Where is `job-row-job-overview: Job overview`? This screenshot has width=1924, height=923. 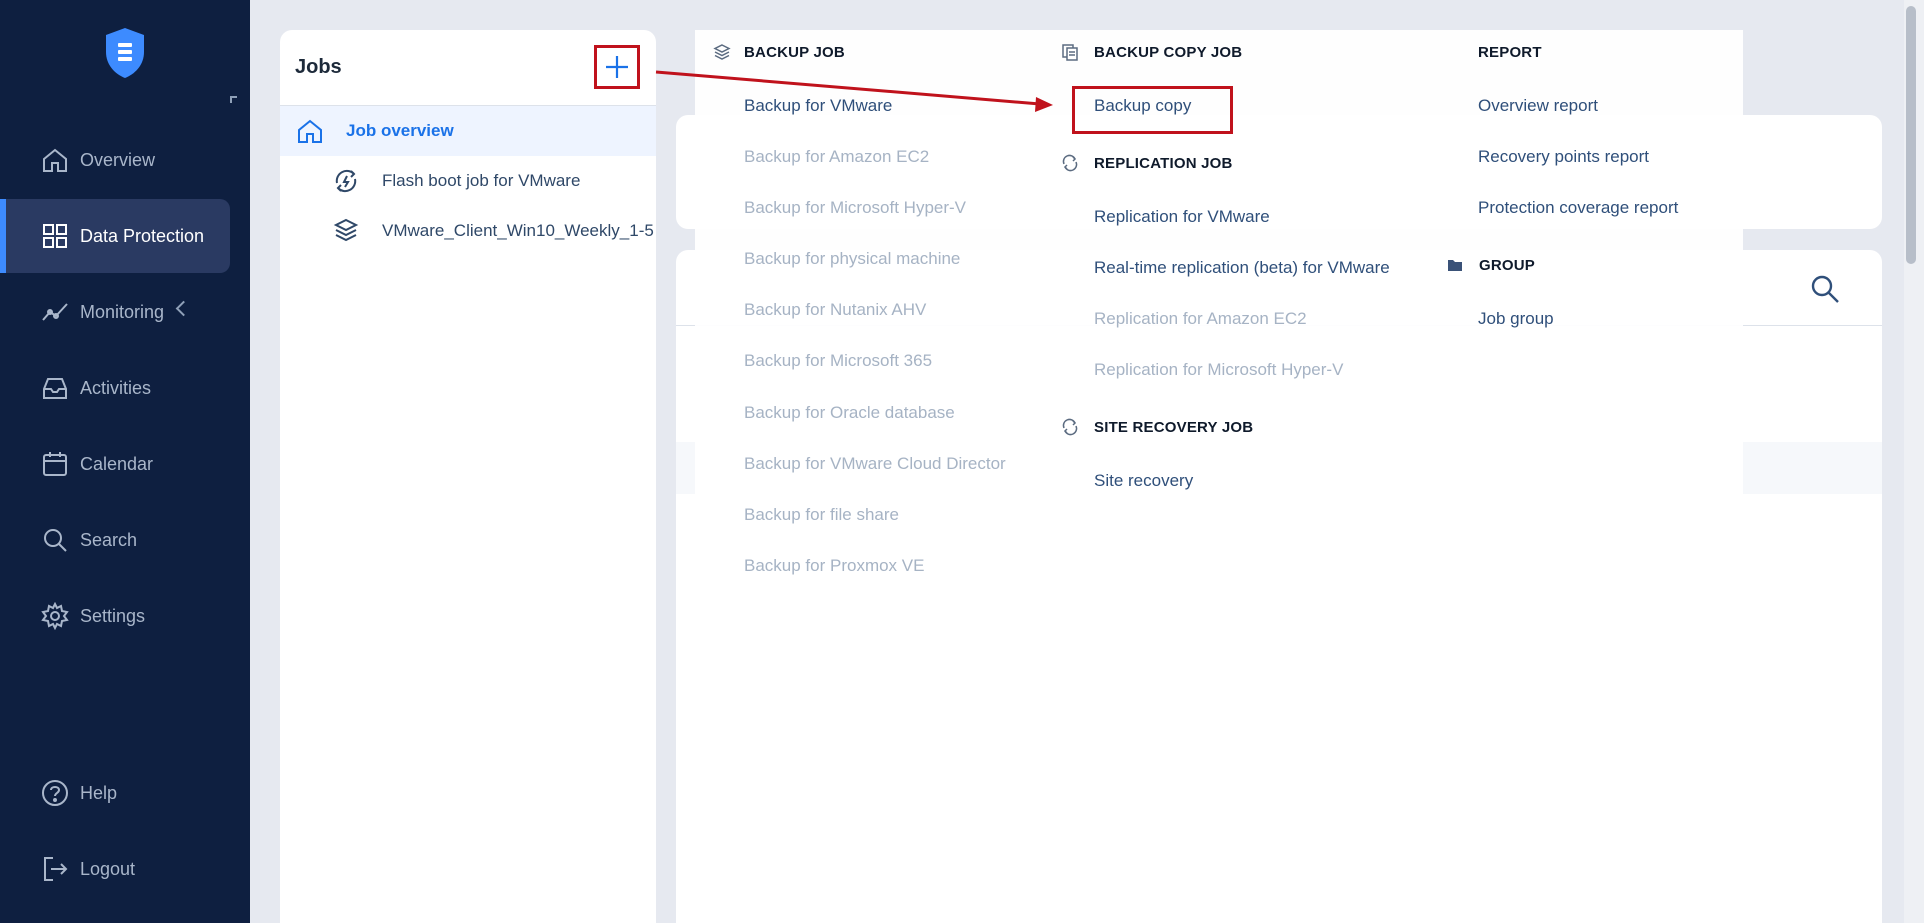 job-row-job-overview: Job overview is located at coordinates (468, 131).